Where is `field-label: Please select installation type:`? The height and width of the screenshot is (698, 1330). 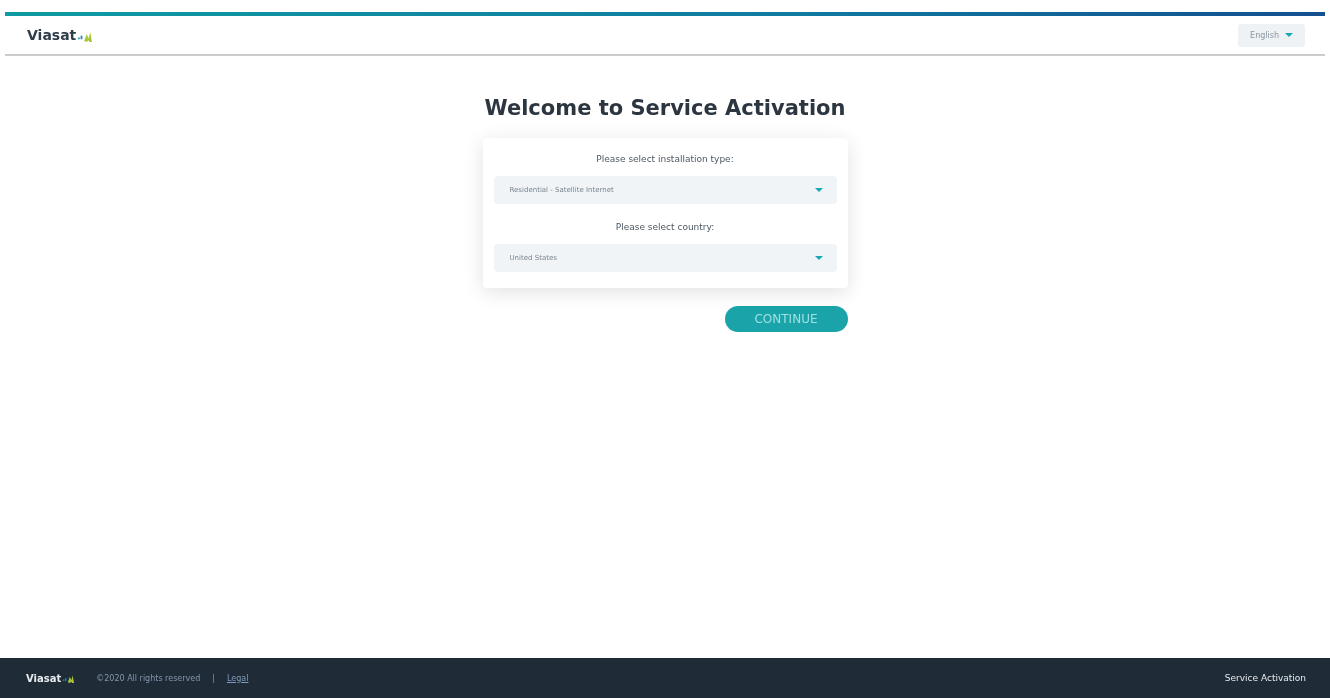
field-label: Please select installation type: is located at coordinates (665, 159).